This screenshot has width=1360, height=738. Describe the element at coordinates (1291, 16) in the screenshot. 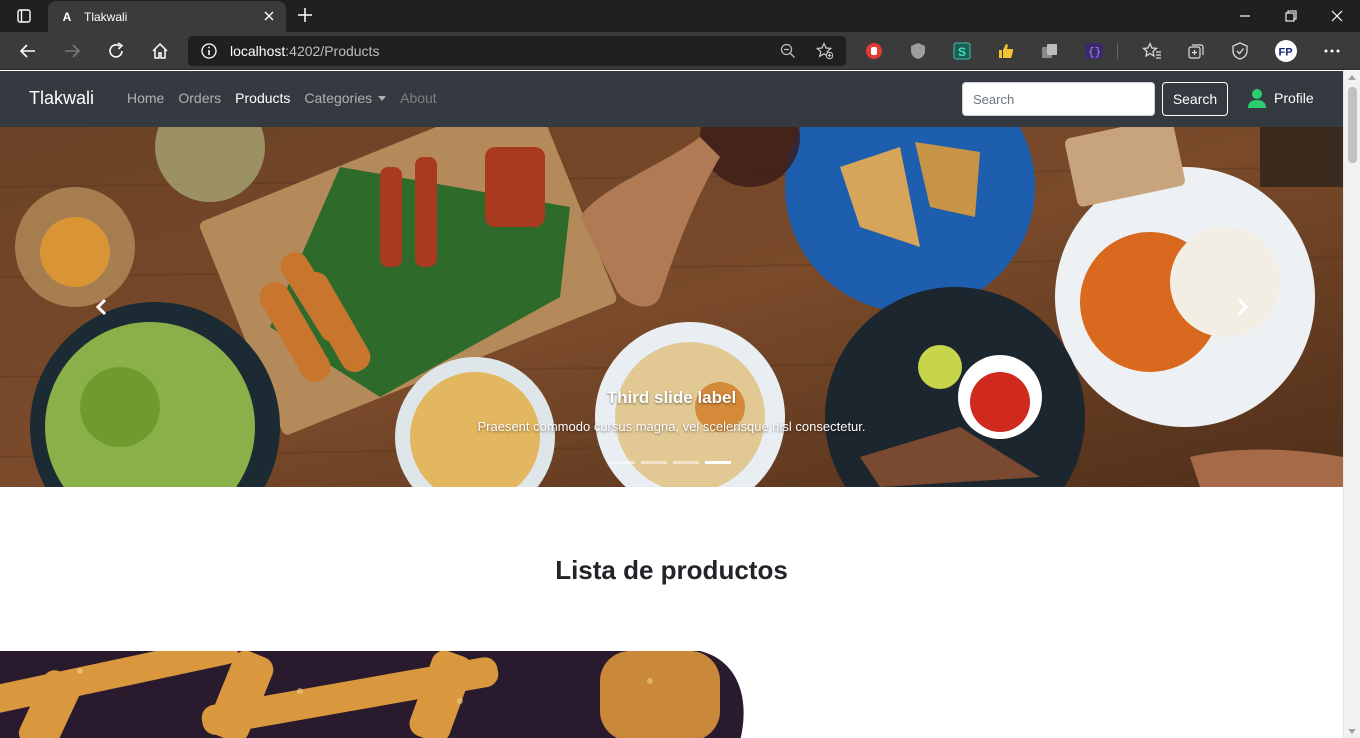

I see `restore-icon` at that location.